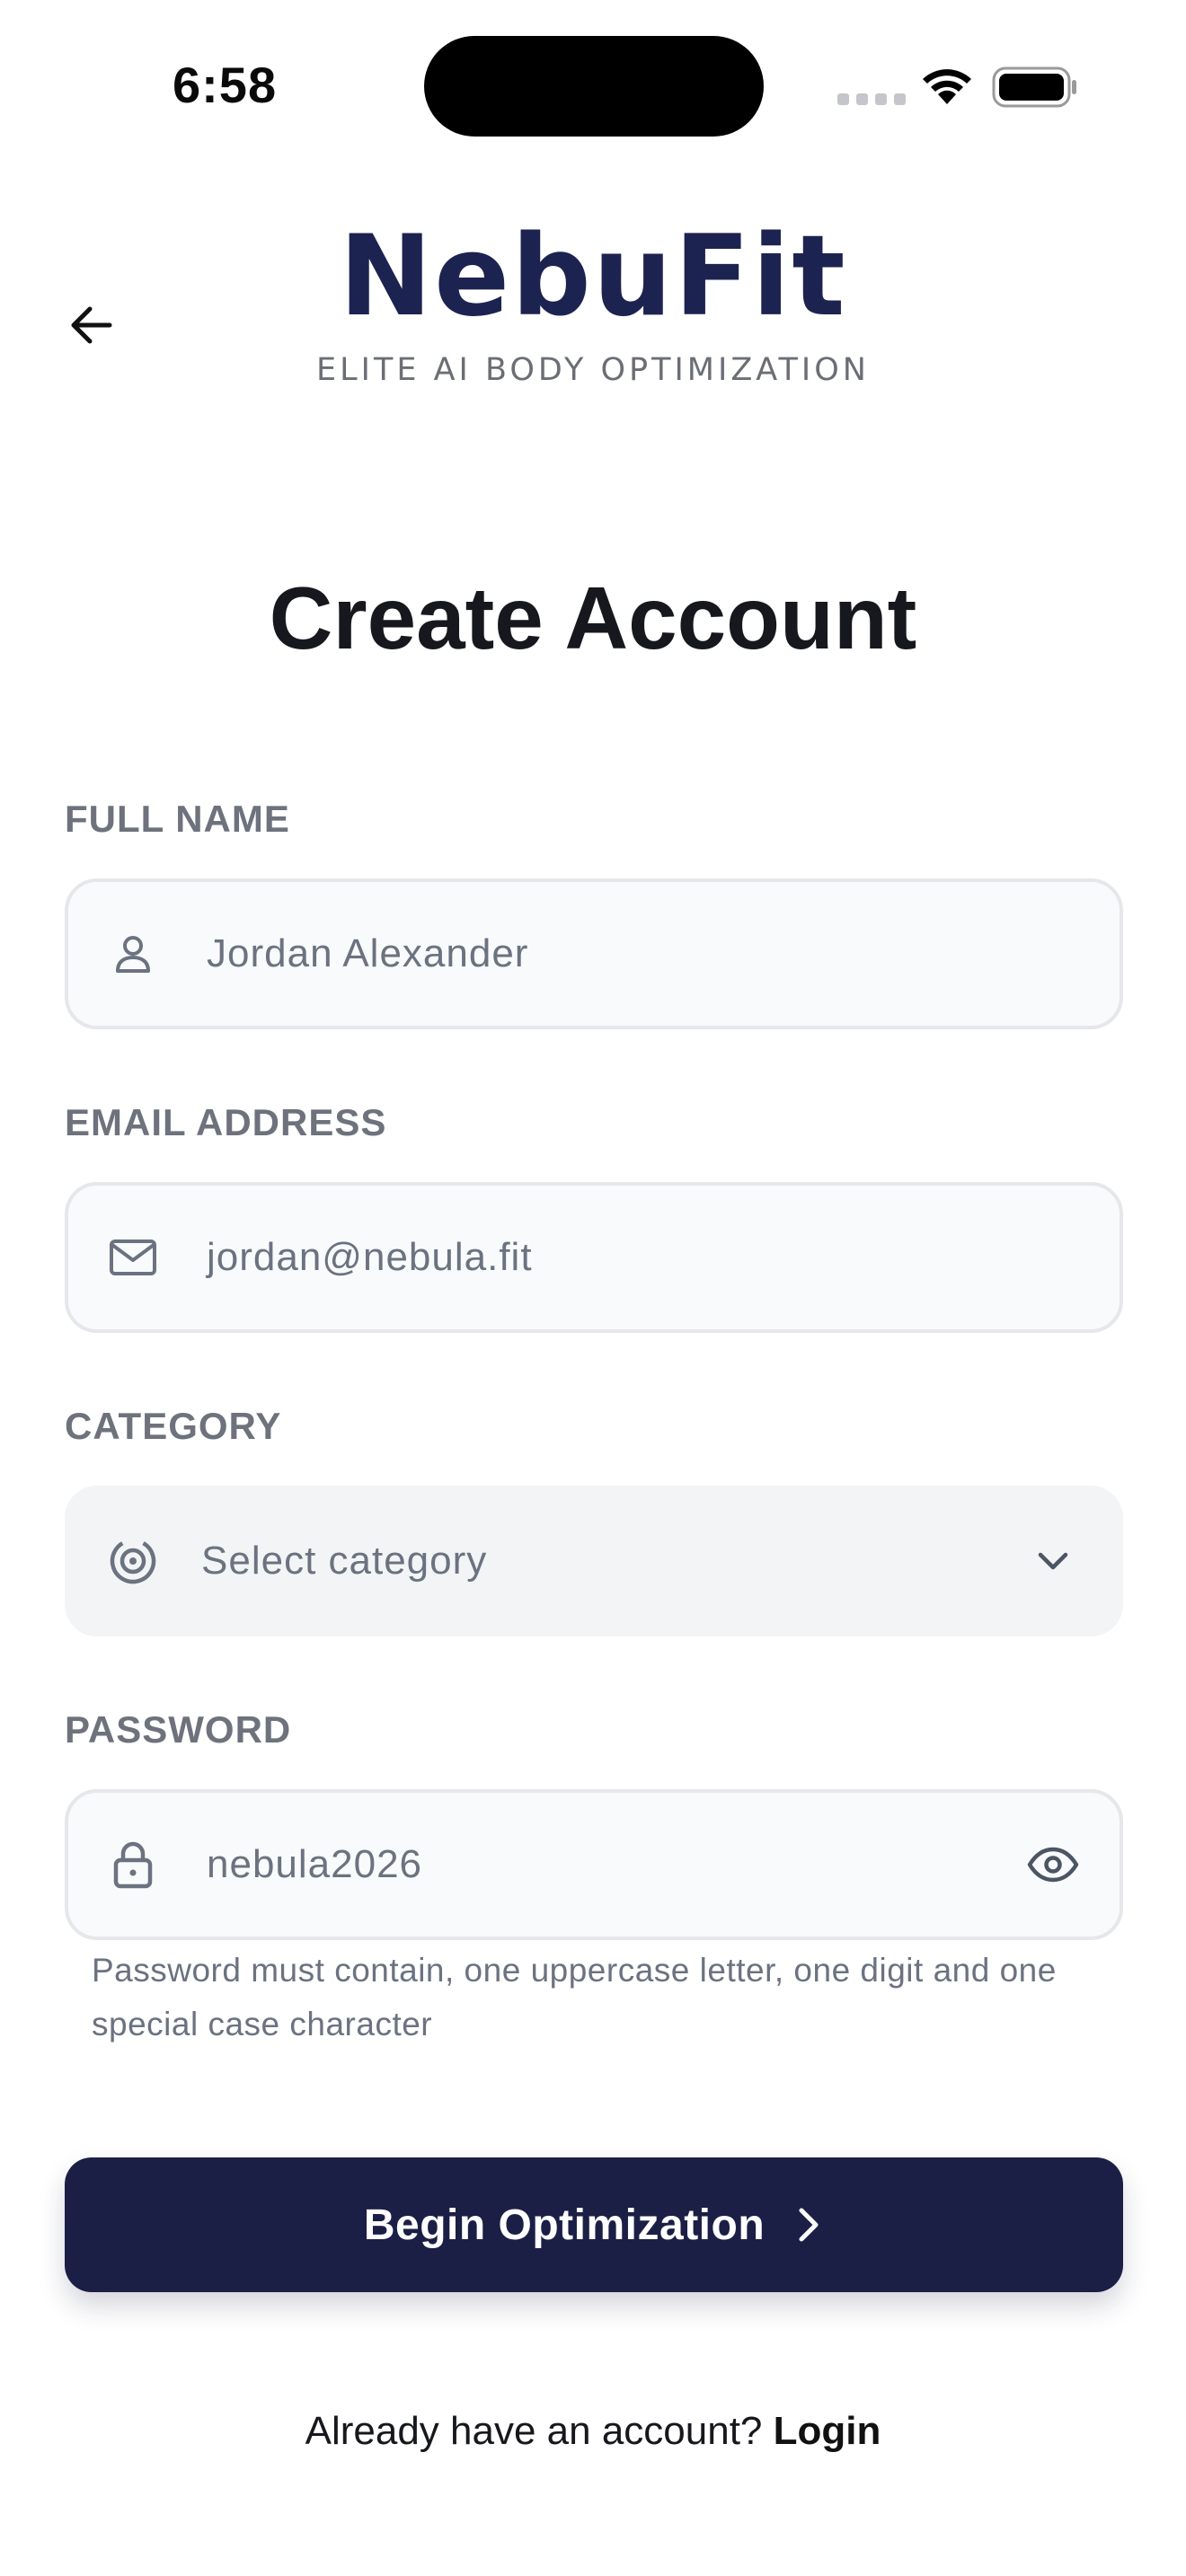 The width and height of the screenshot is (1186, 2576). Describe the element at coordinates (1034, 87) in the screenshot. I see `battery-icon` at that location.